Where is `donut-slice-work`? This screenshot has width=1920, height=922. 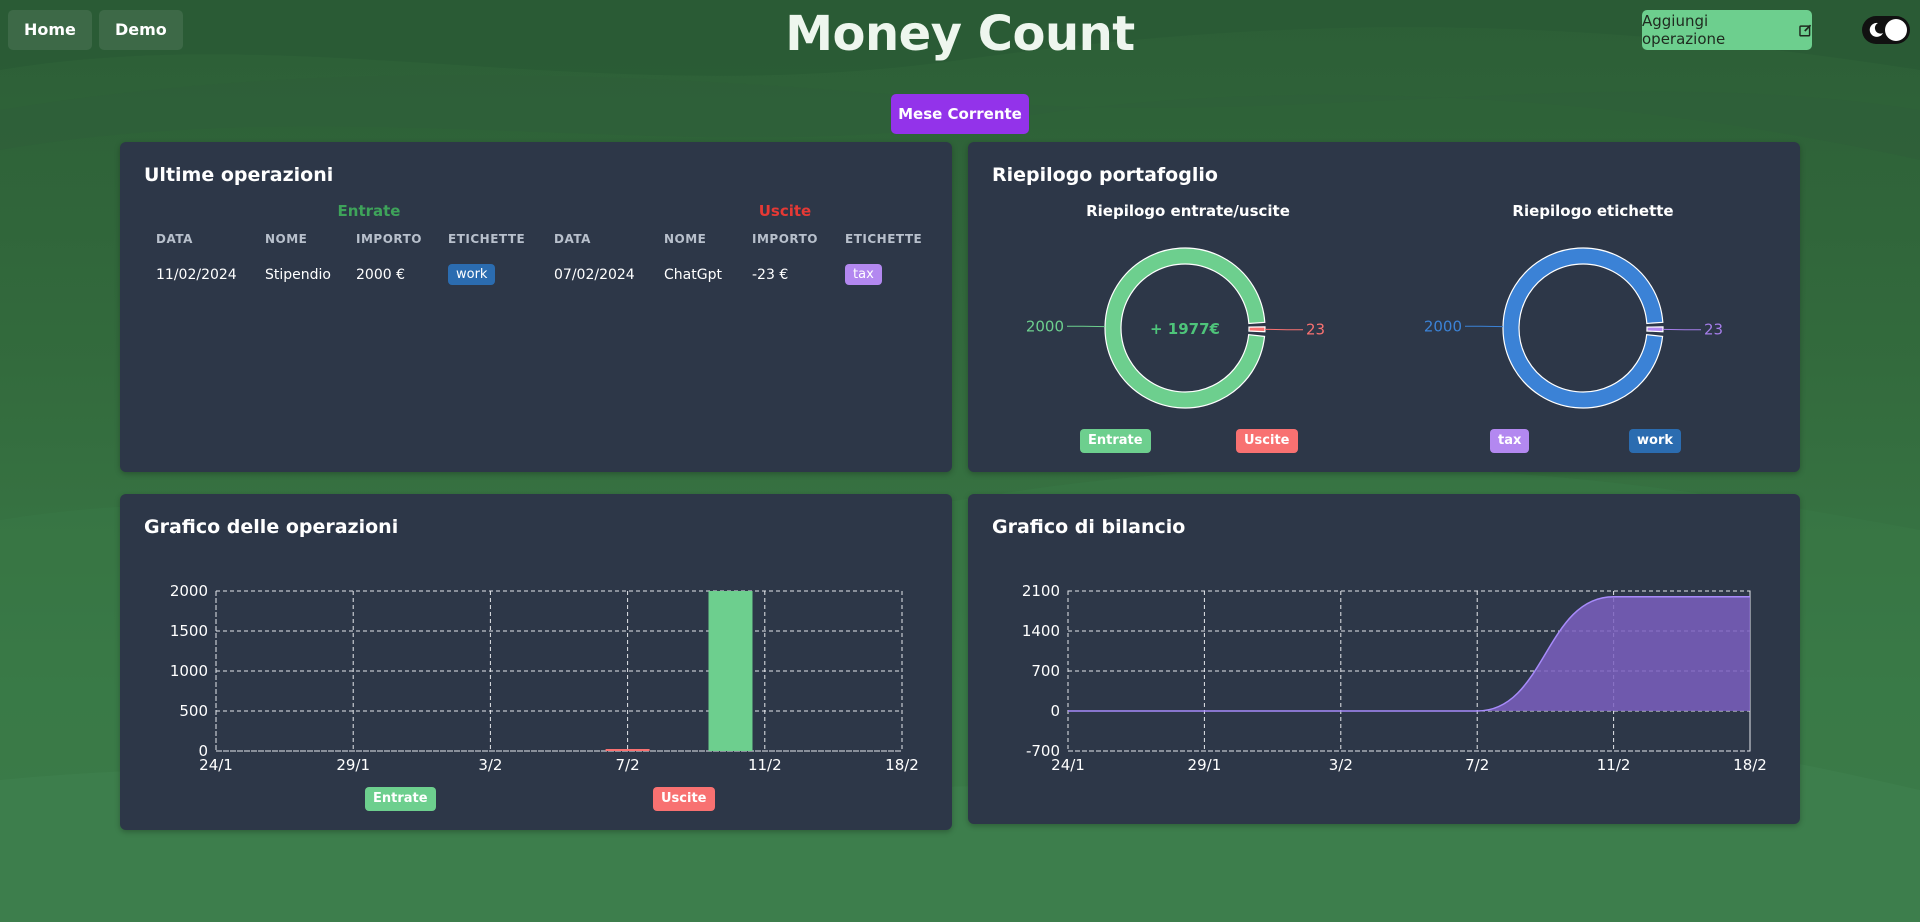
donut-slice-work is located at coordinates (1583, 328).